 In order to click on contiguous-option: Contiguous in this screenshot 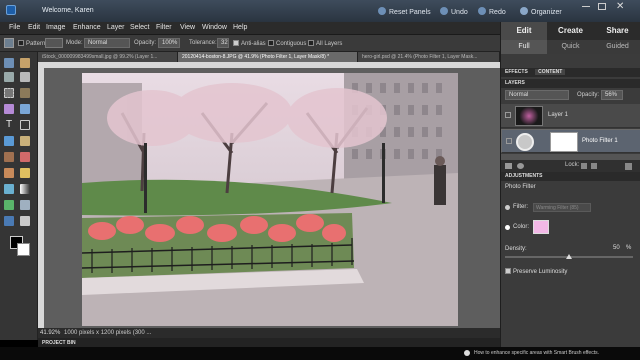, I will do `click(287, 43)`.